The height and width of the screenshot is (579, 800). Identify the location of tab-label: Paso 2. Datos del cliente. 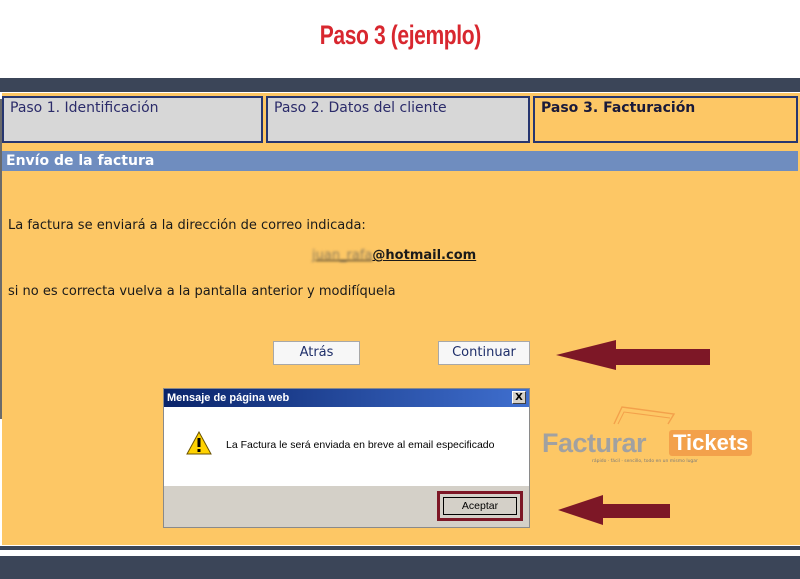
(360, 108).